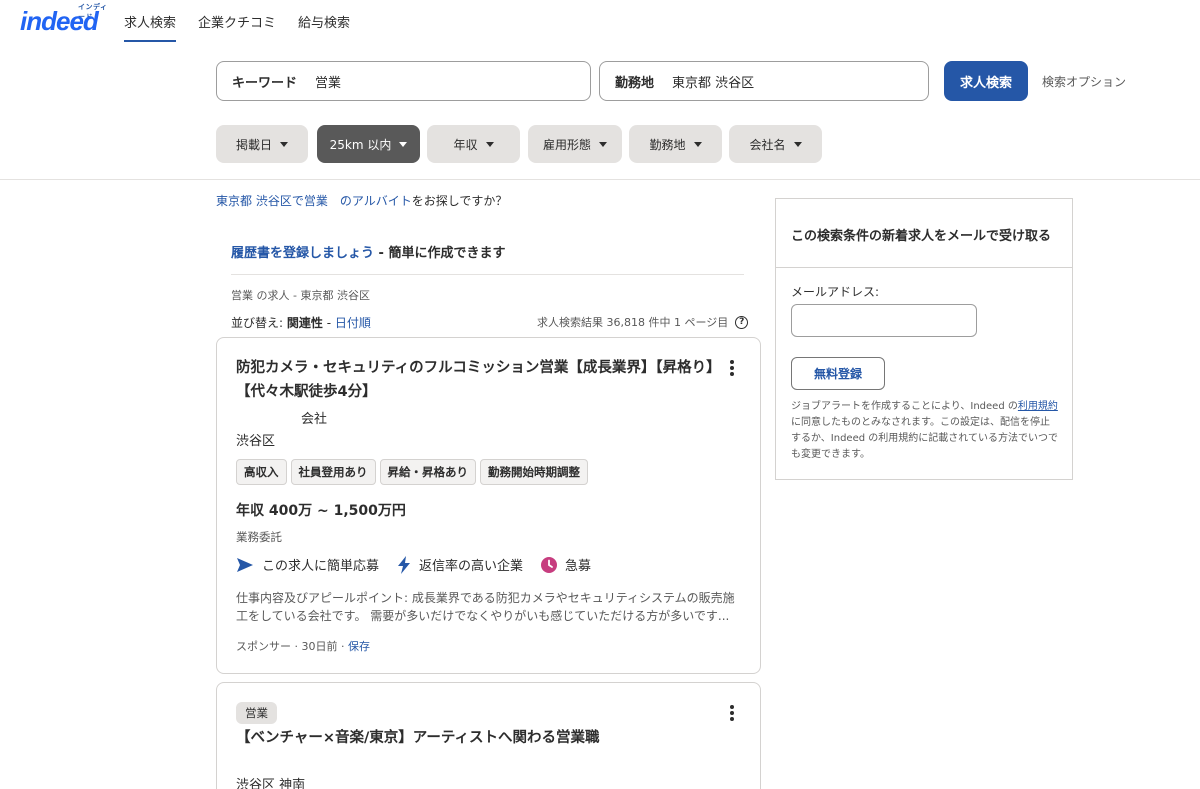 This screenshot has height=789, width=1200. Describe the element at coordinates (314, 417) in the screenshot. I see `company-name: 会社` at that location.